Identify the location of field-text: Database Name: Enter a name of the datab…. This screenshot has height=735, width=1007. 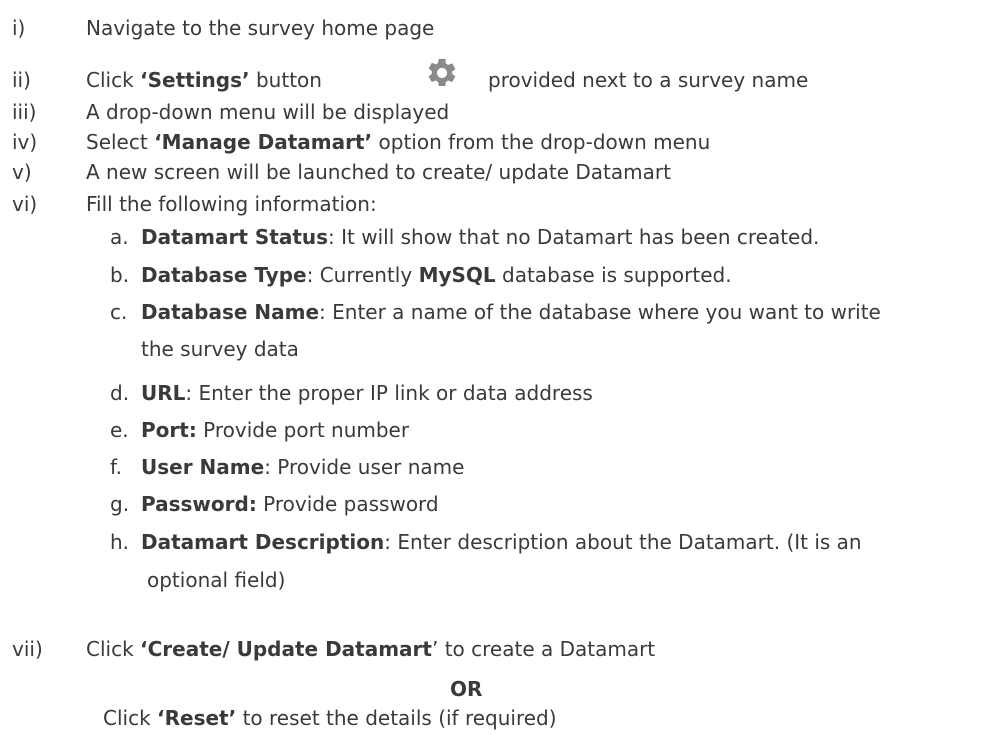
(511, 312).